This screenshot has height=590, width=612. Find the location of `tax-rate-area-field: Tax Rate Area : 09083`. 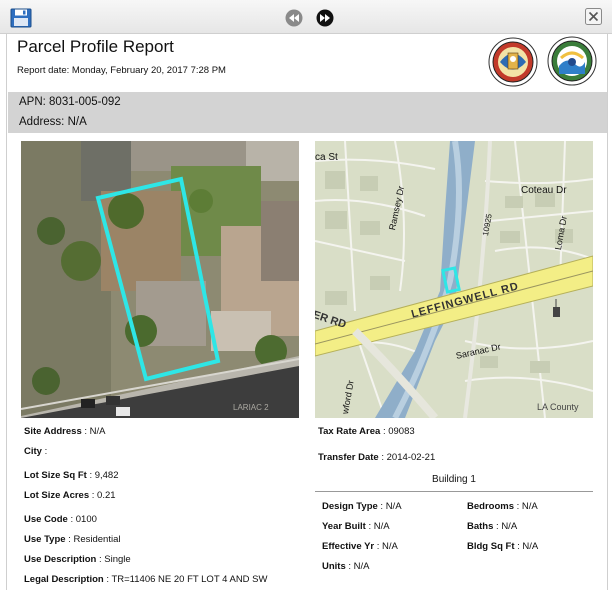

tax-rate-area-field: Tax Rate Area : 09083 is located at coordinates (366, 431).